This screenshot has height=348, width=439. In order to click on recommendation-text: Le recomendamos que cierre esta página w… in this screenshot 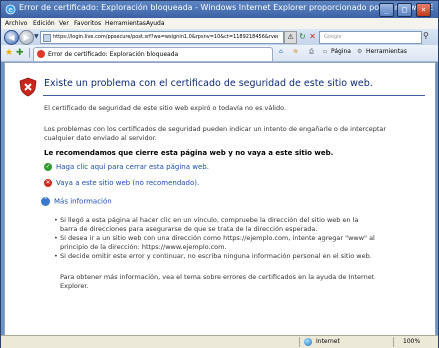, I will do `click(189, 153)`.